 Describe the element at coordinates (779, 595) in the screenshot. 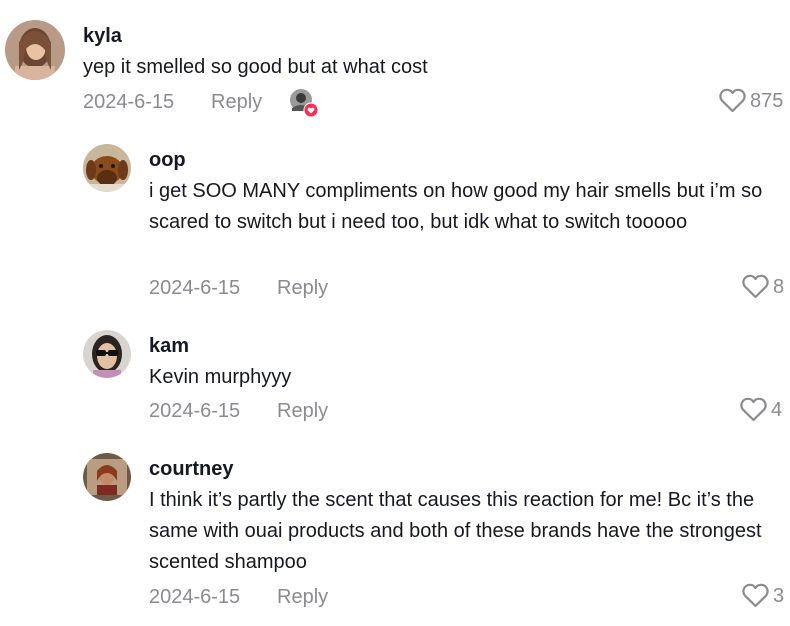

I see `like-count: 3` at that location.